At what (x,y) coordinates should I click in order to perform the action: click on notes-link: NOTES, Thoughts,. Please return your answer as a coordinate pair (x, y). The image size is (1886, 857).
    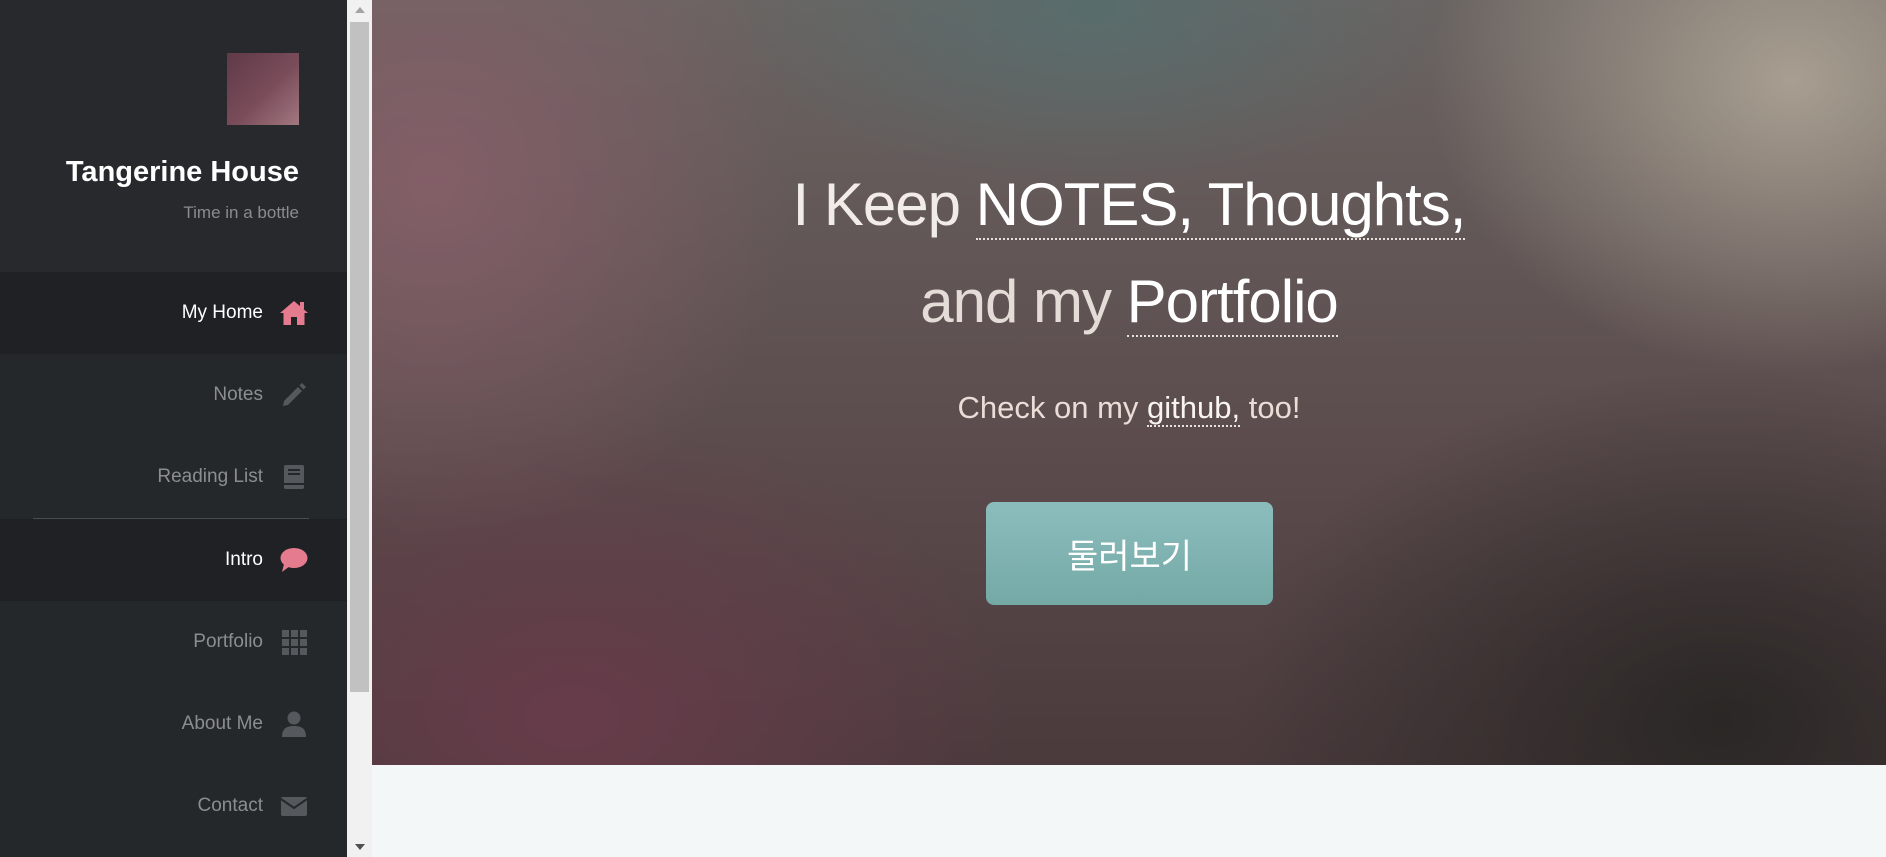
    Looking at the image, I should click on (1220, 205).